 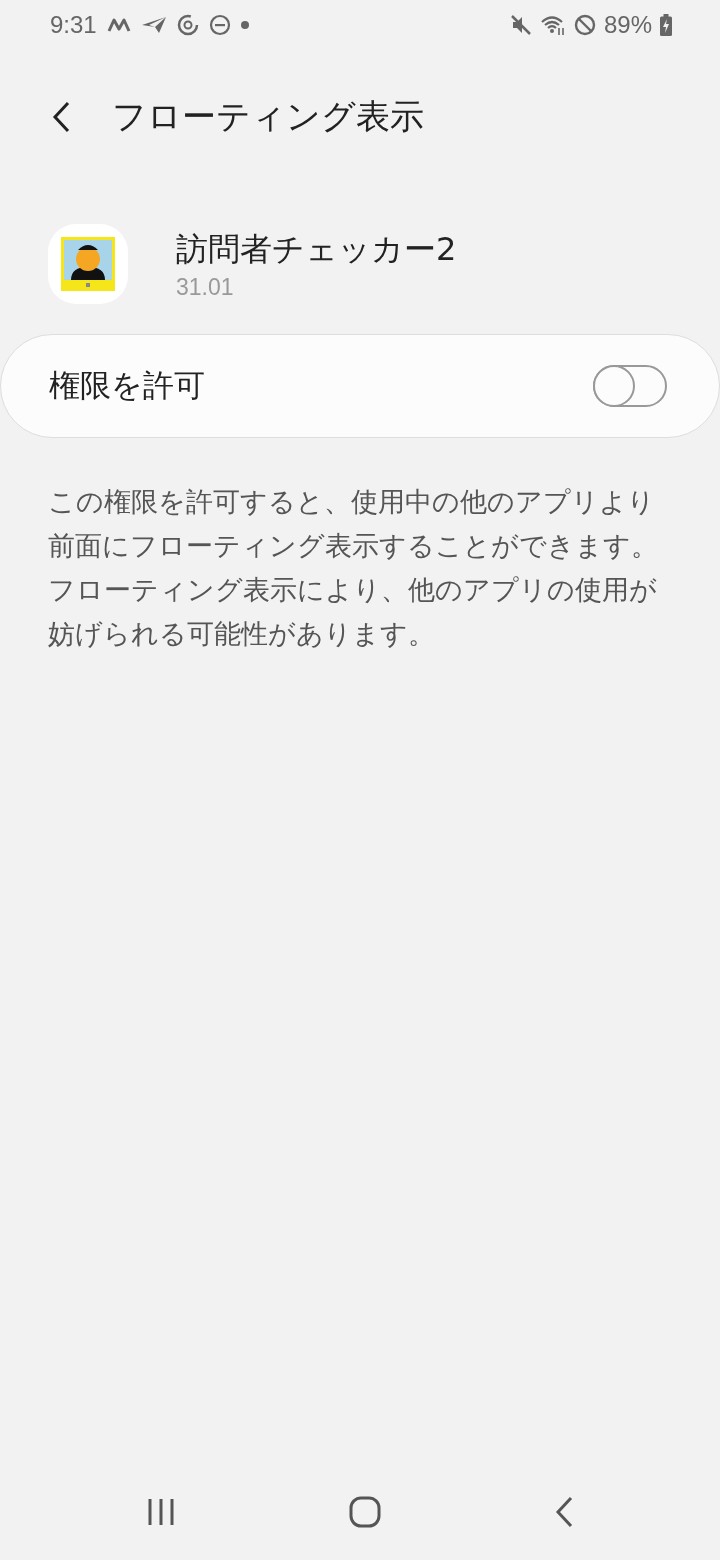 I want to click on app-name: 訪問者チェッカー2, so click(x=316, y=249).